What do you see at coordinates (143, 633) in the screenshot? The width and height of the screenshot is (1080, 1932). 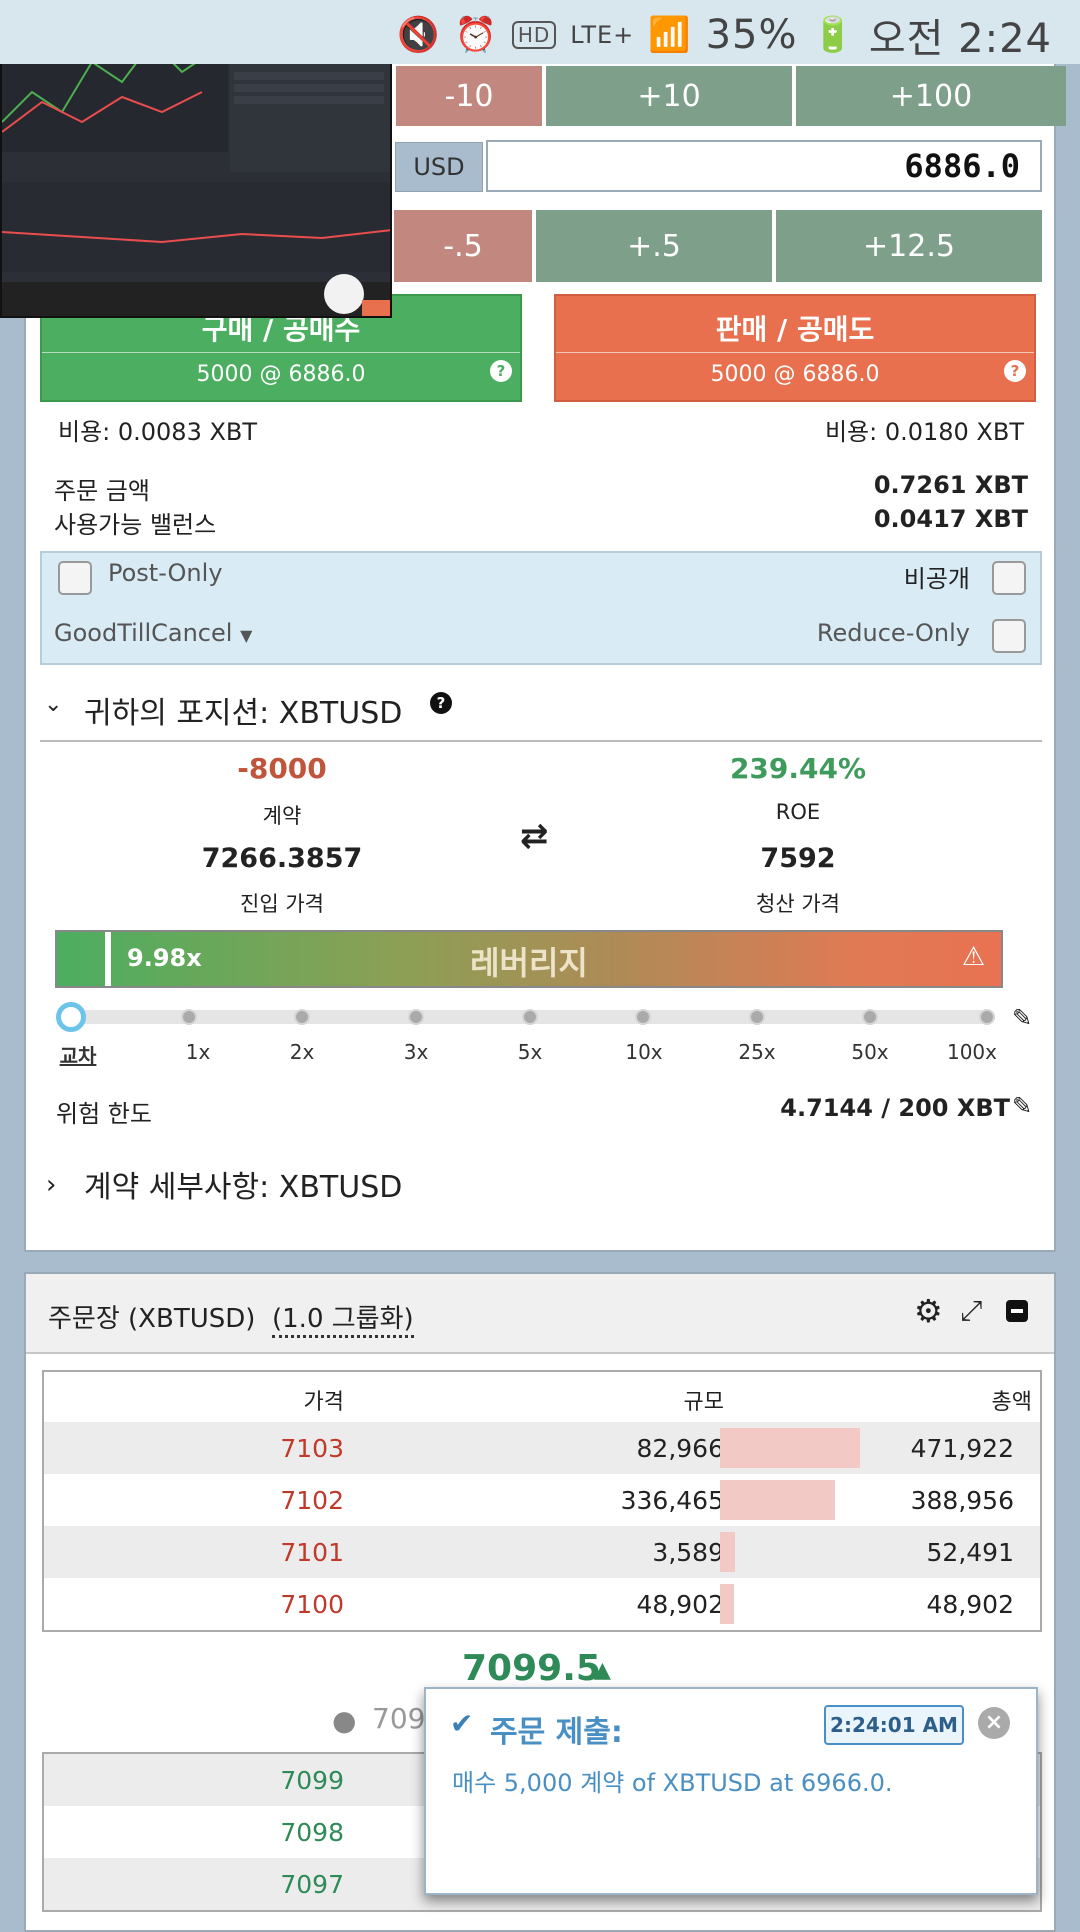 I see `time-in-force-value: GoodTillCancel` at bounding box center [143, 633].